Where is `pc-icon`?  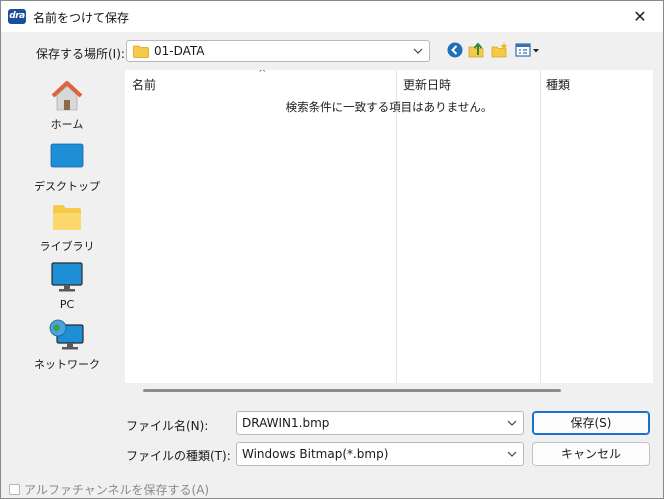
pc-icon is located at coordinates (67, 277).